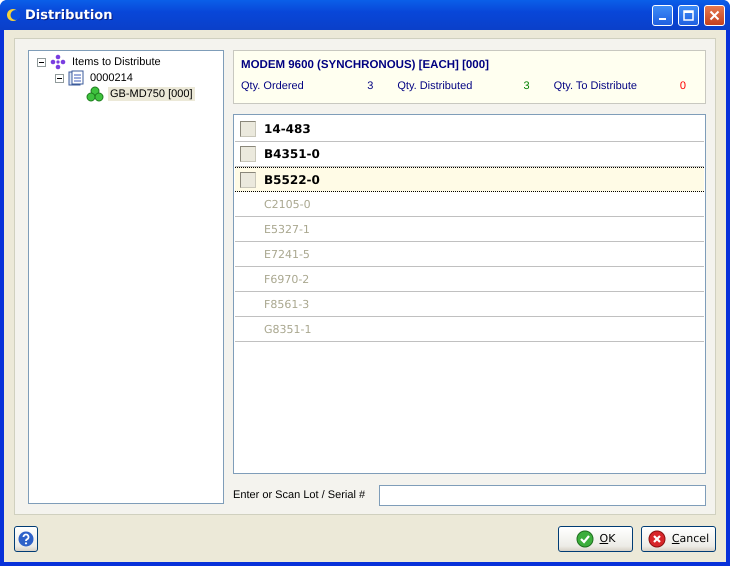 This screenshot has width=730, height=566. I want to click on cancel-button: Cancel, so click(678, 539).